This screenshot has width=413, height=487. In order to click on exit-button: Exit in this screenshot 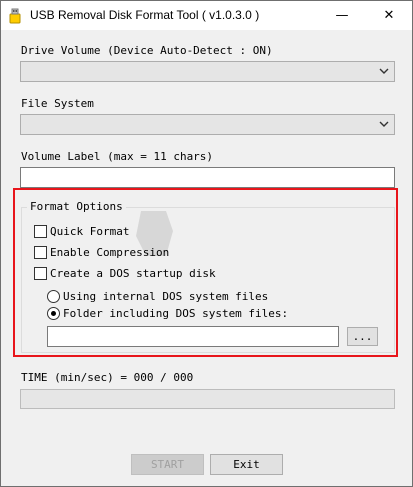, I will do `click(246, 464)`.